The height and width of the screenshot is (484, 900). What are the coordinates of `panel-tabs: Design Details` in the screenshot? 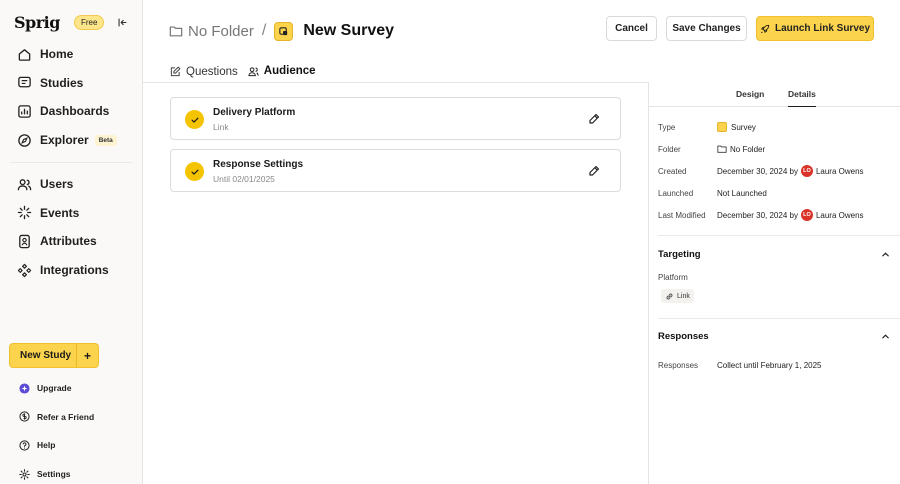 It's located at (774, 94).